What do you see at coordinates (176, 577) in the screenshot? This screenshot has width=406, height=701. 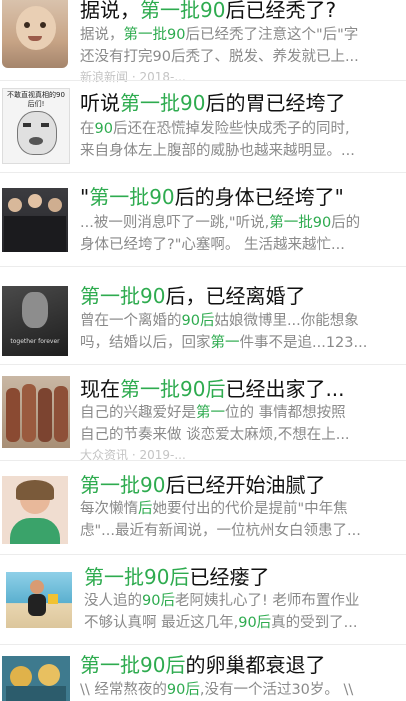 I see `result-title: 第一批90后已经瘘了` at bounding box center [176, 577].